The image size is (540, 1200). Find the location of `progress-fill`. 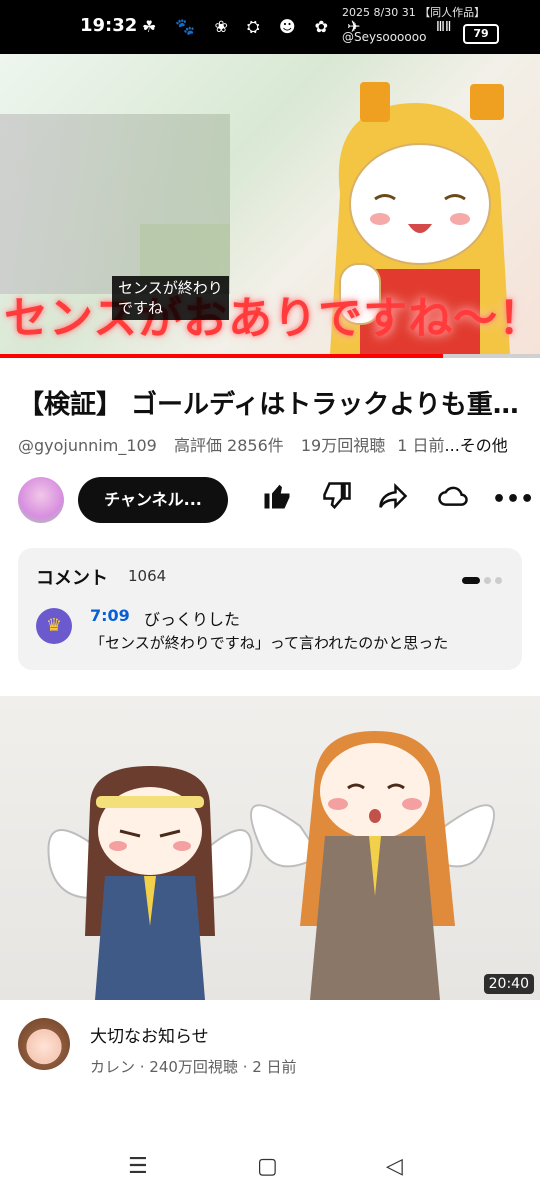

progress-fill is located at coordinates (221, 356).